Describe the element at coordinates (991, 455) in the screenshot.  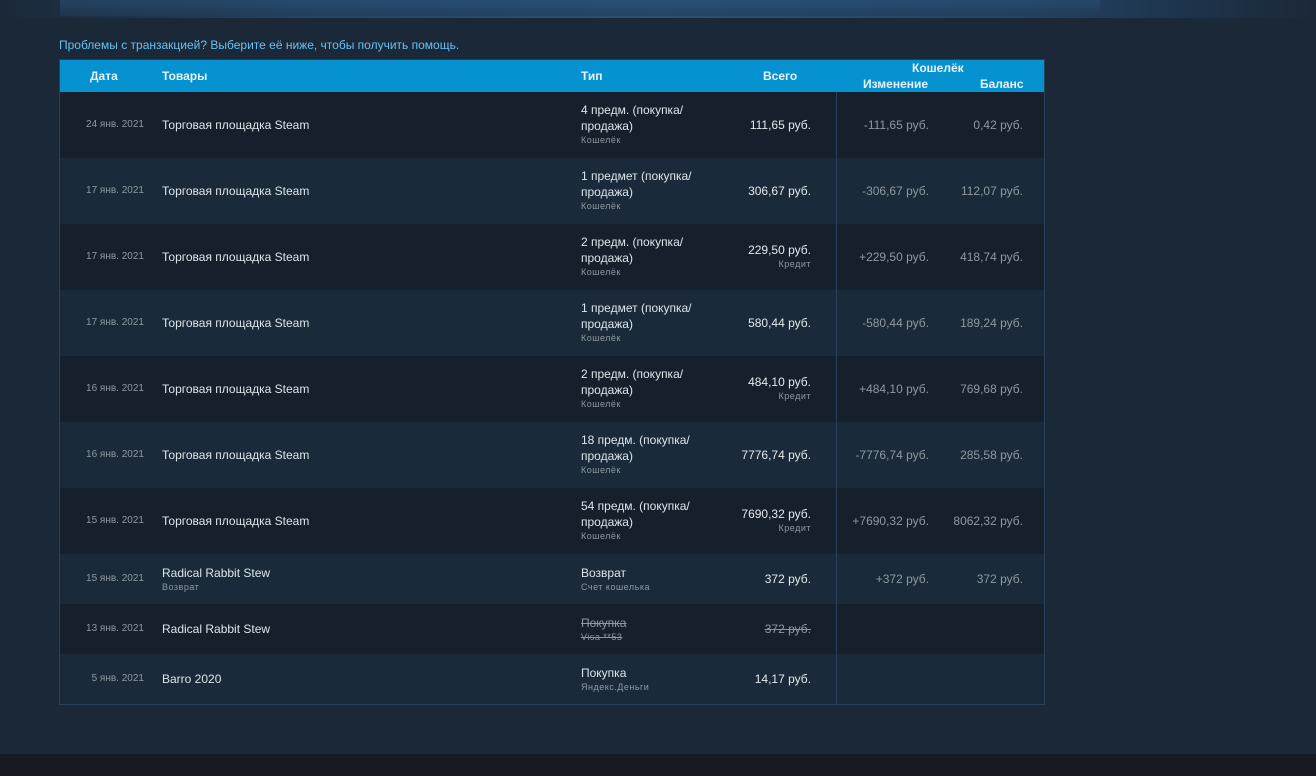
I see `row-wallet-balance: 285,58 руб.` at that location.